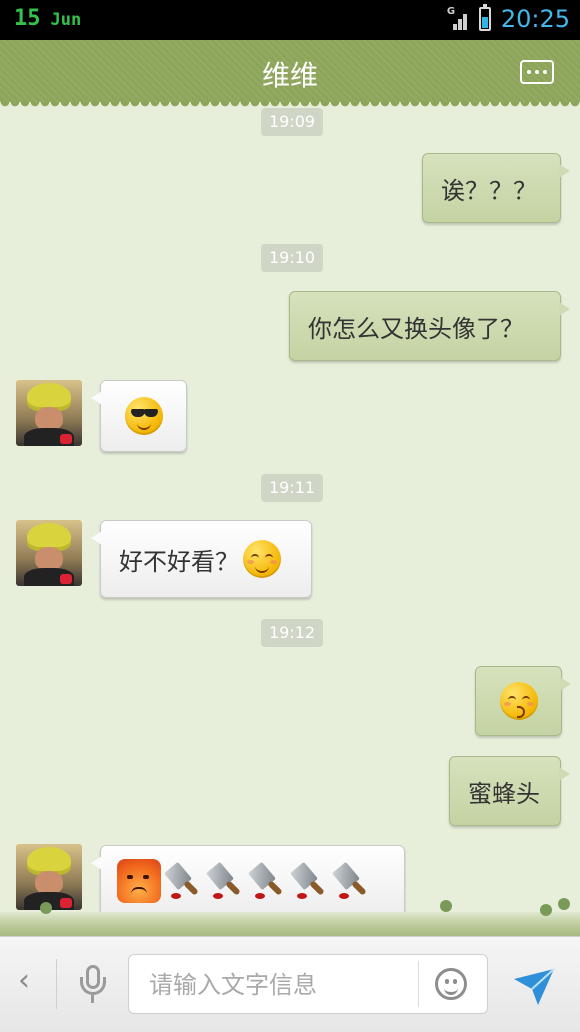 The image size is (580, 1032). I want to click on message-text: 诶？？？, so click(489, 190).